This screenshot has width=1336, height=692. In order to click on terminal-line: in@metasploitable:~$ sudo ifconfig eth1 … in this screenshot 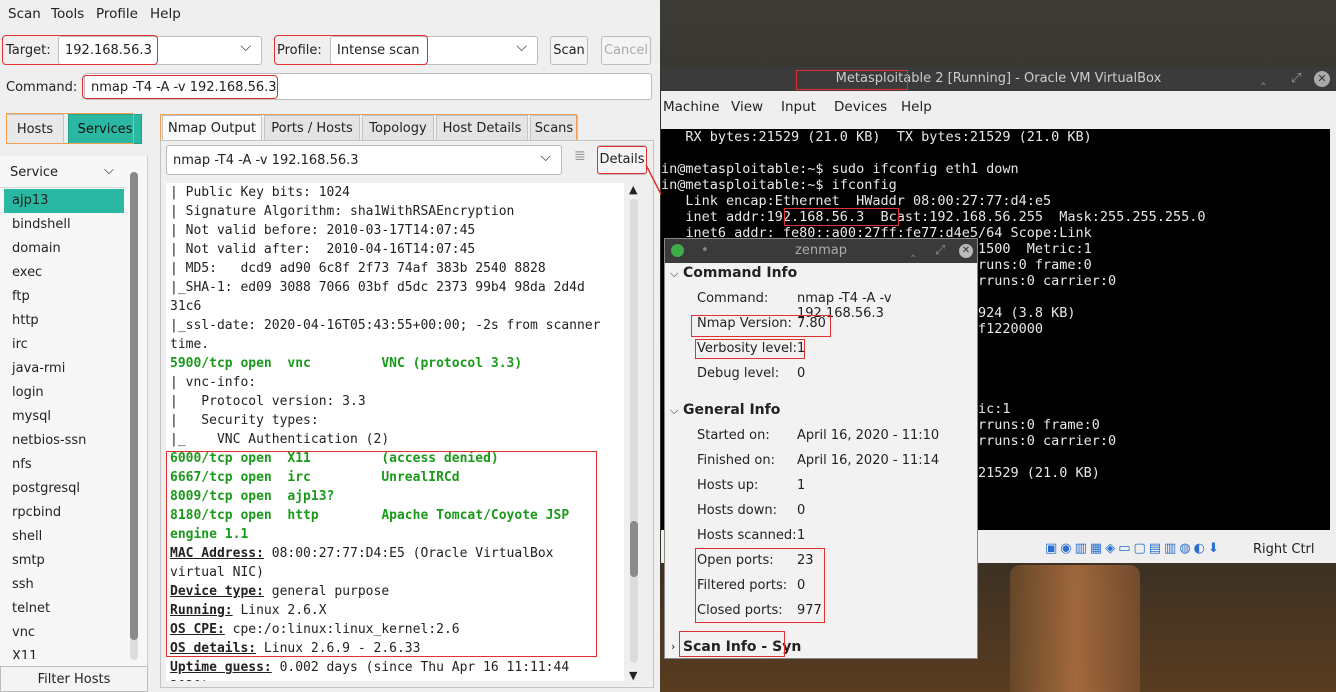, I will do `click(840, 169)`.